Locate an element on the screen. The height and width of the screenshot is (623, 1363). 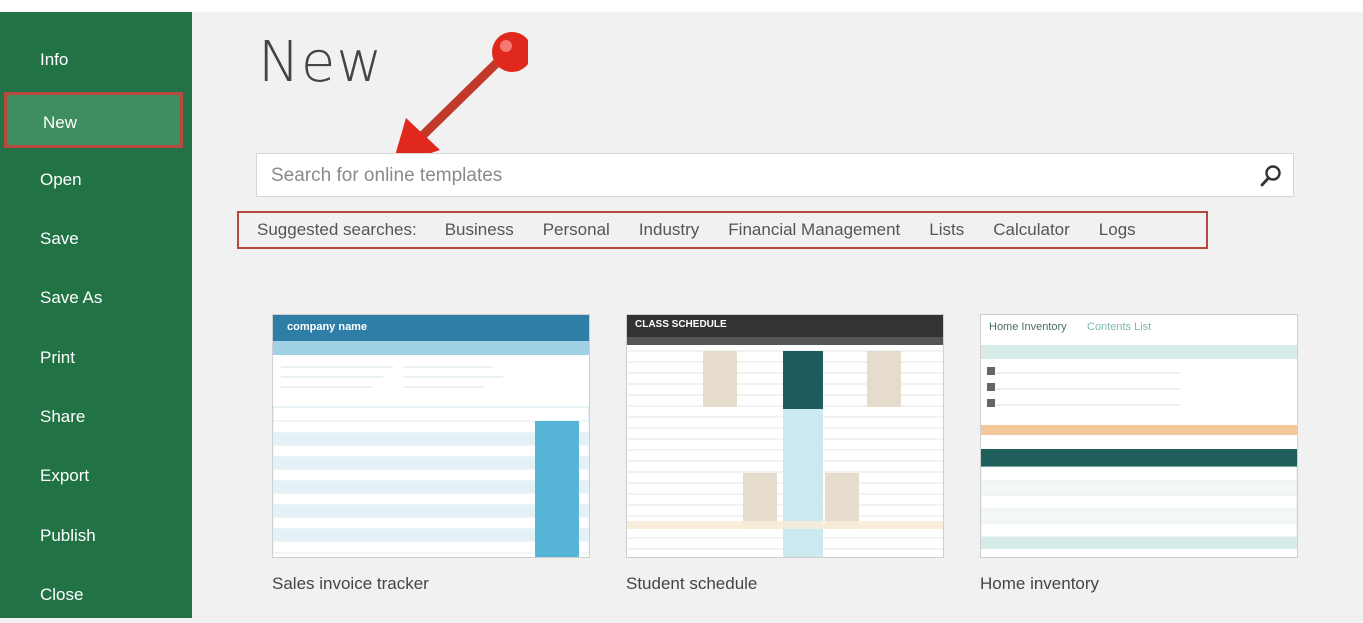
nav-new: New is located at coordinates (93, 120).